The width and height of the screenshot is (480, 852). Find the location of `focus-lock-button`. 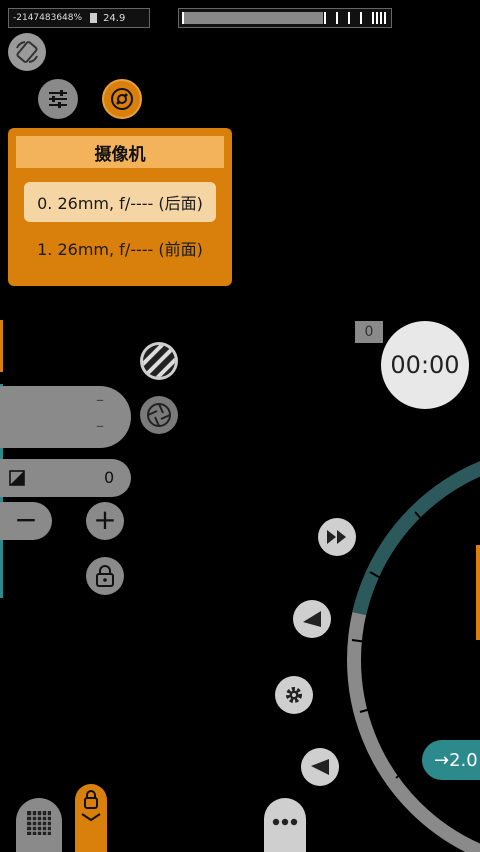

focus-lock-button is located at coordinates (91, 818).